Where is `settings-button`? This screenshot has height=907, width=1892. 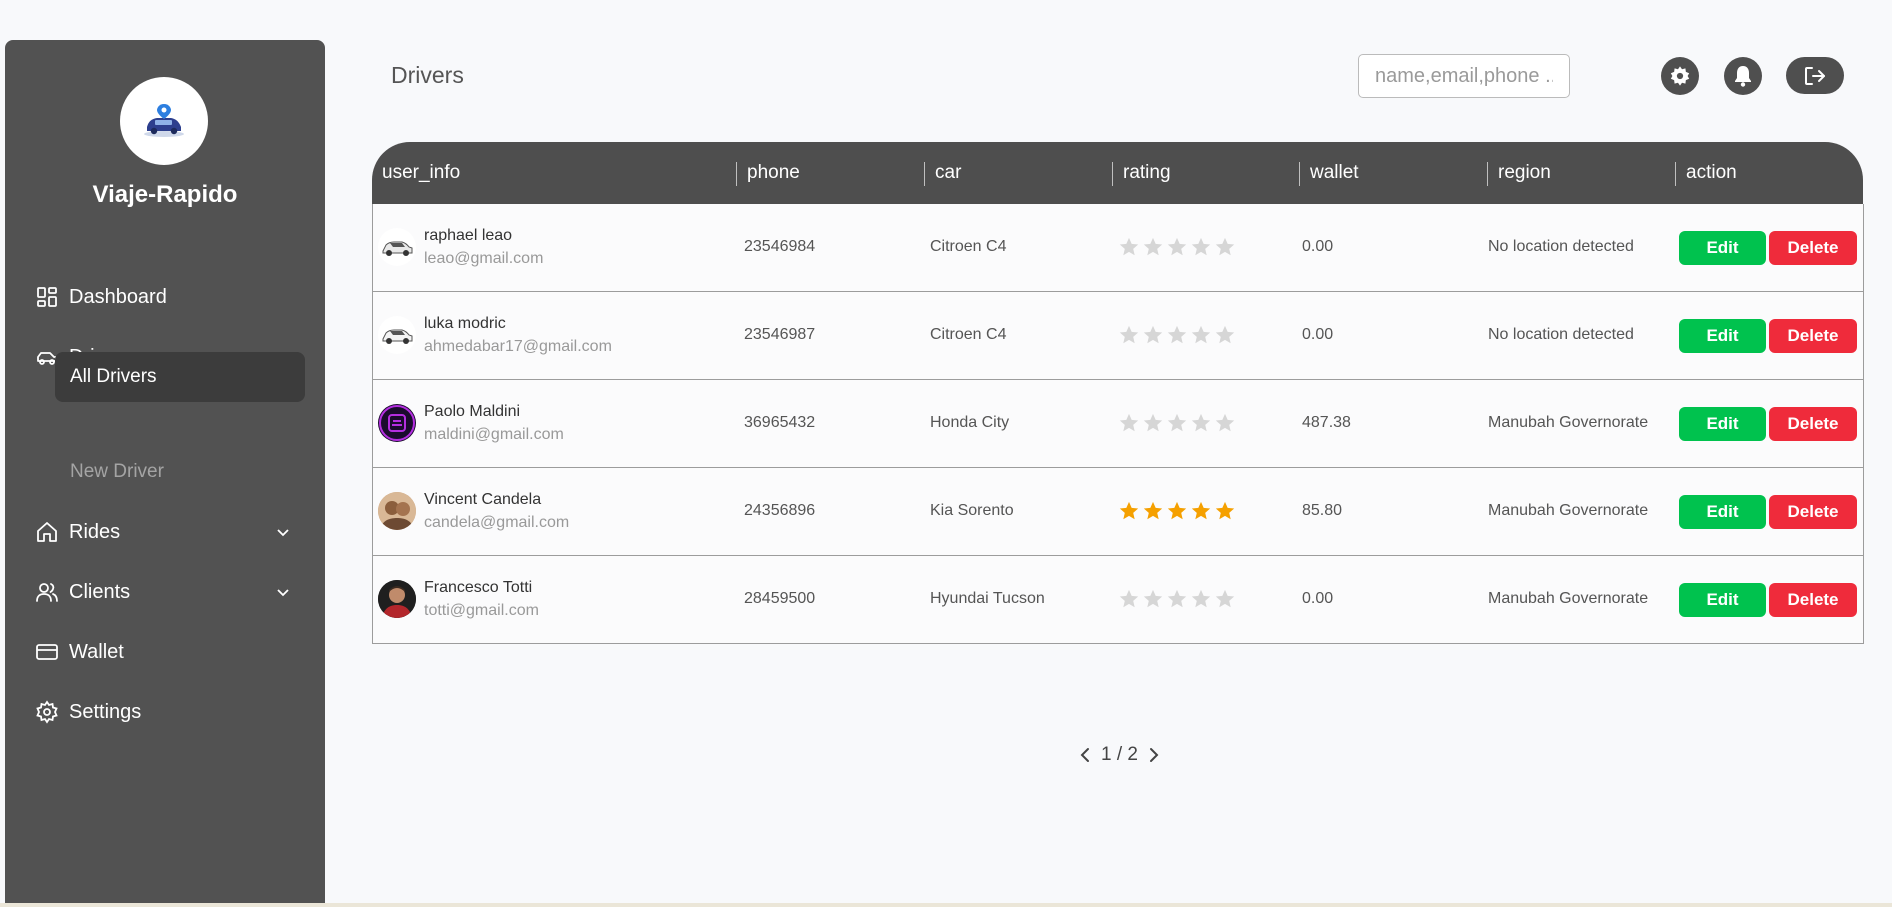 settings-button is located at coordinates (1680, 76).